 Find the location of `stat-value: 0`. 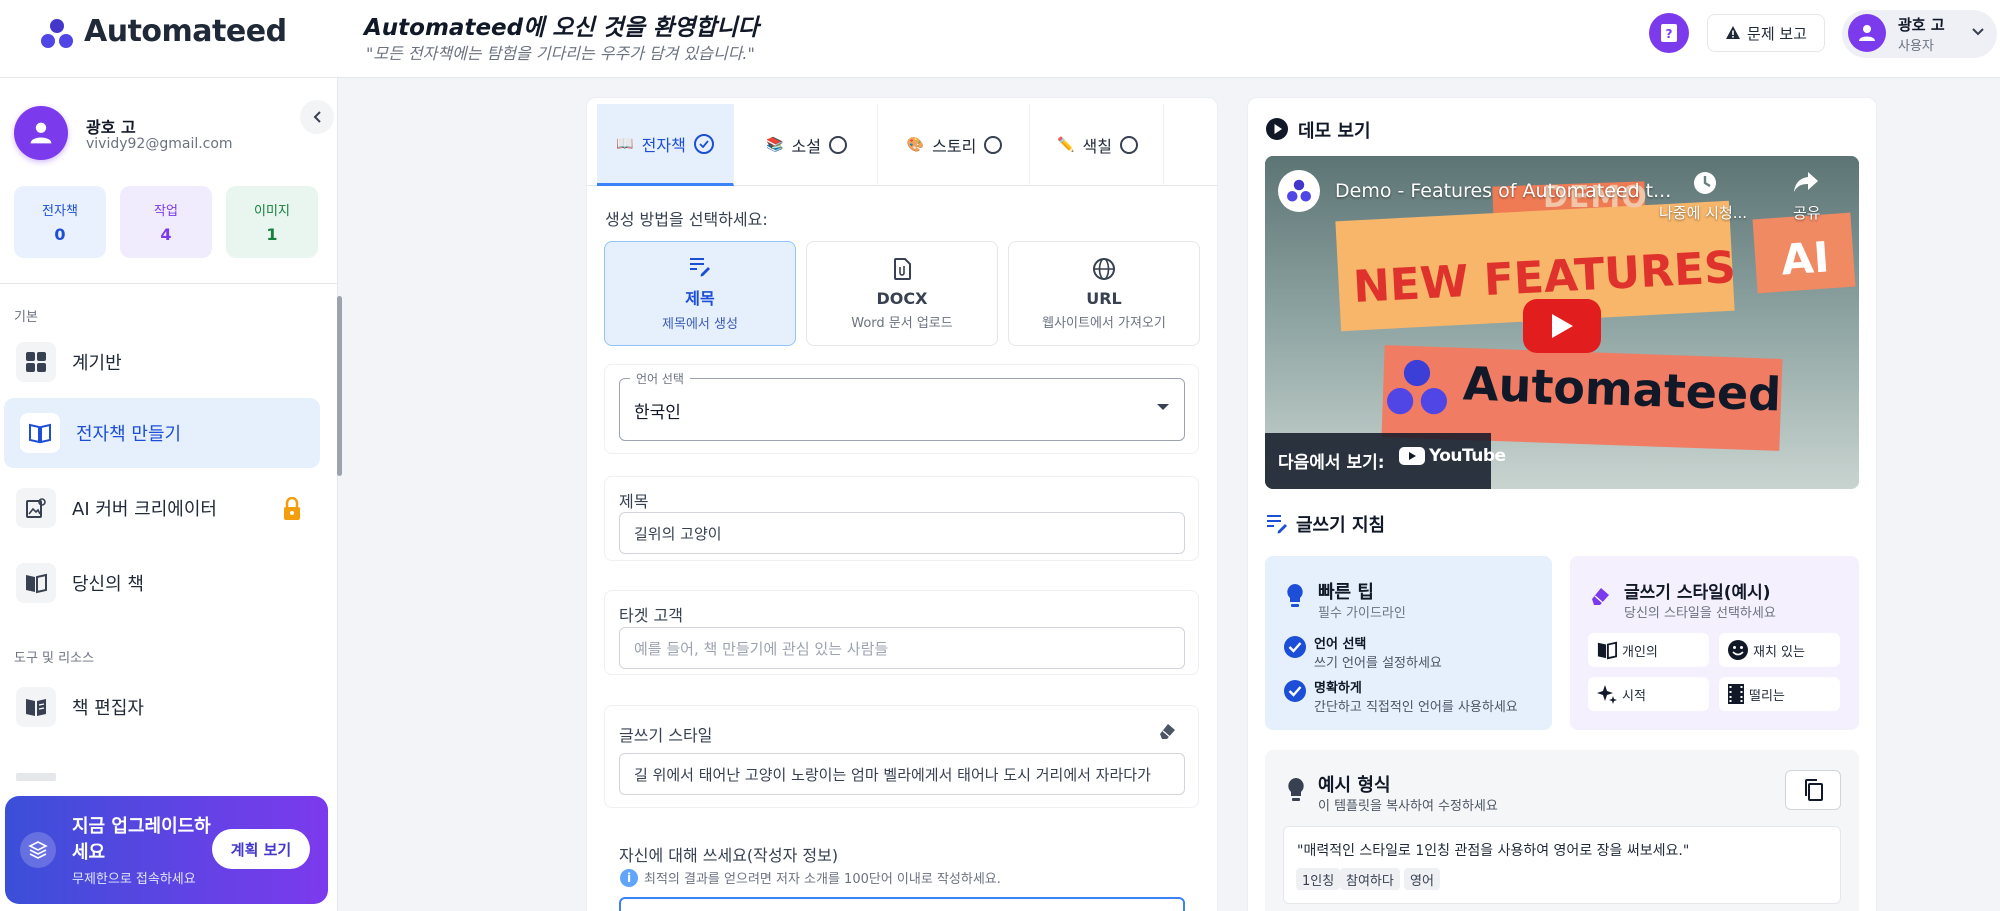

stat-value: 0 is located at coordinates (60, 234).